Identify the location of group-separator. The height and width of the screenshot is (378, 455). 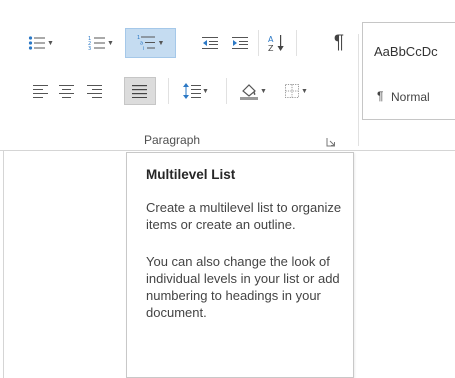
(358, 90).